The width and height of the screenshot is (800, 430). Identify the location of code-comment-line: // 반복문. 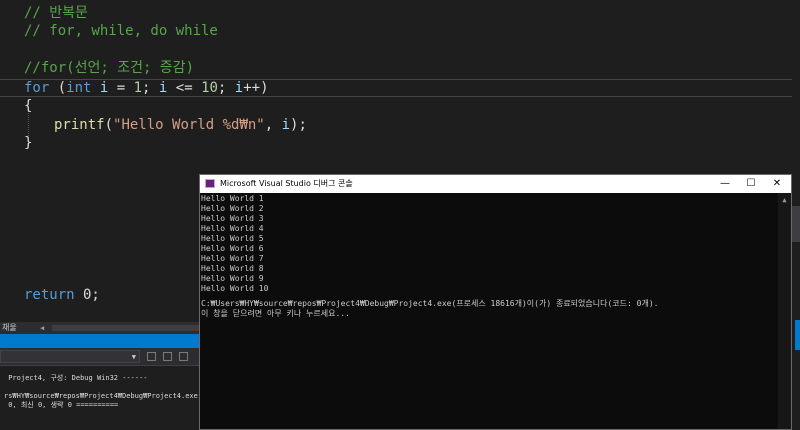
(56, 13).